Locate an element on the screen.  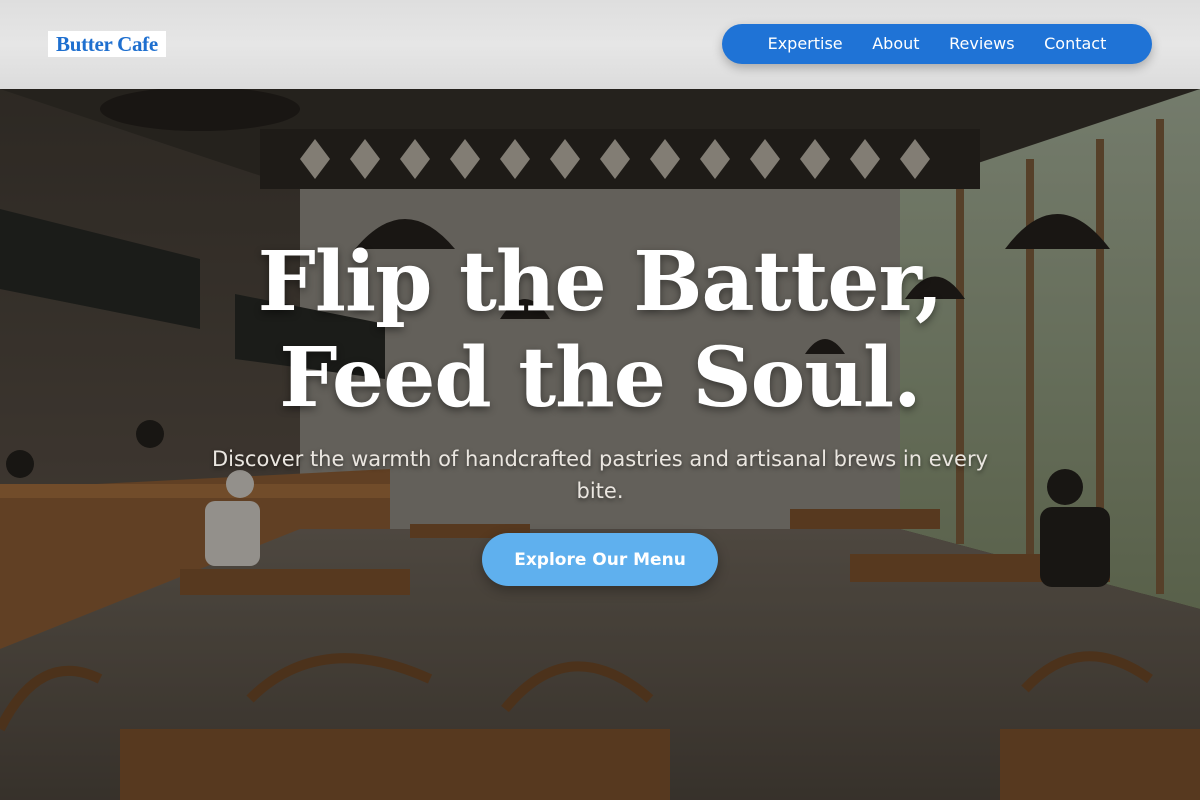
nav-reviews: Reviews is located at coordinates (981, 44).